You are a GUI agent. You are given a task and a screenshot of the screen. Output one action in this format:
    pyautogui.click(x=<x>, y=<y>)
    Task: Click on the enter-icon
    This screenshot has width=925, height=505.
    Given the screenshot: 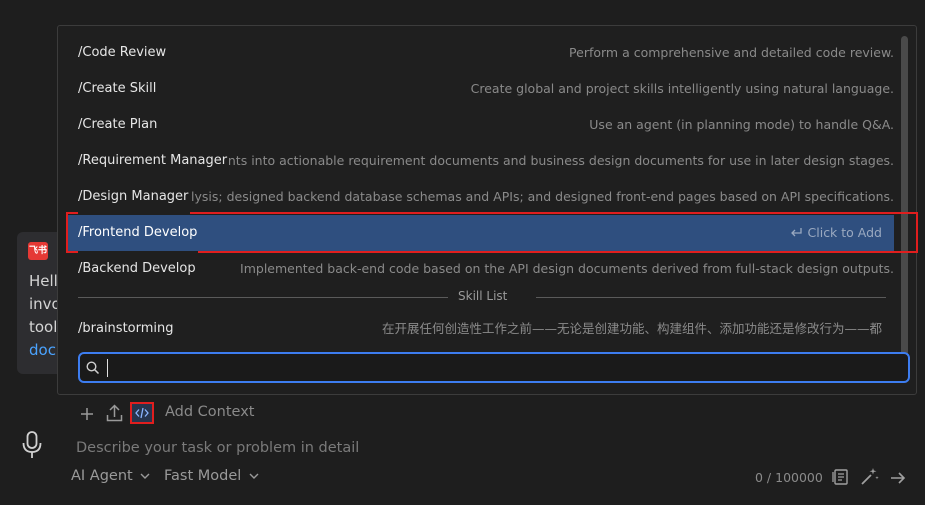 What is the action you would take?
    pyautogui.click(x=796, y=232)
    